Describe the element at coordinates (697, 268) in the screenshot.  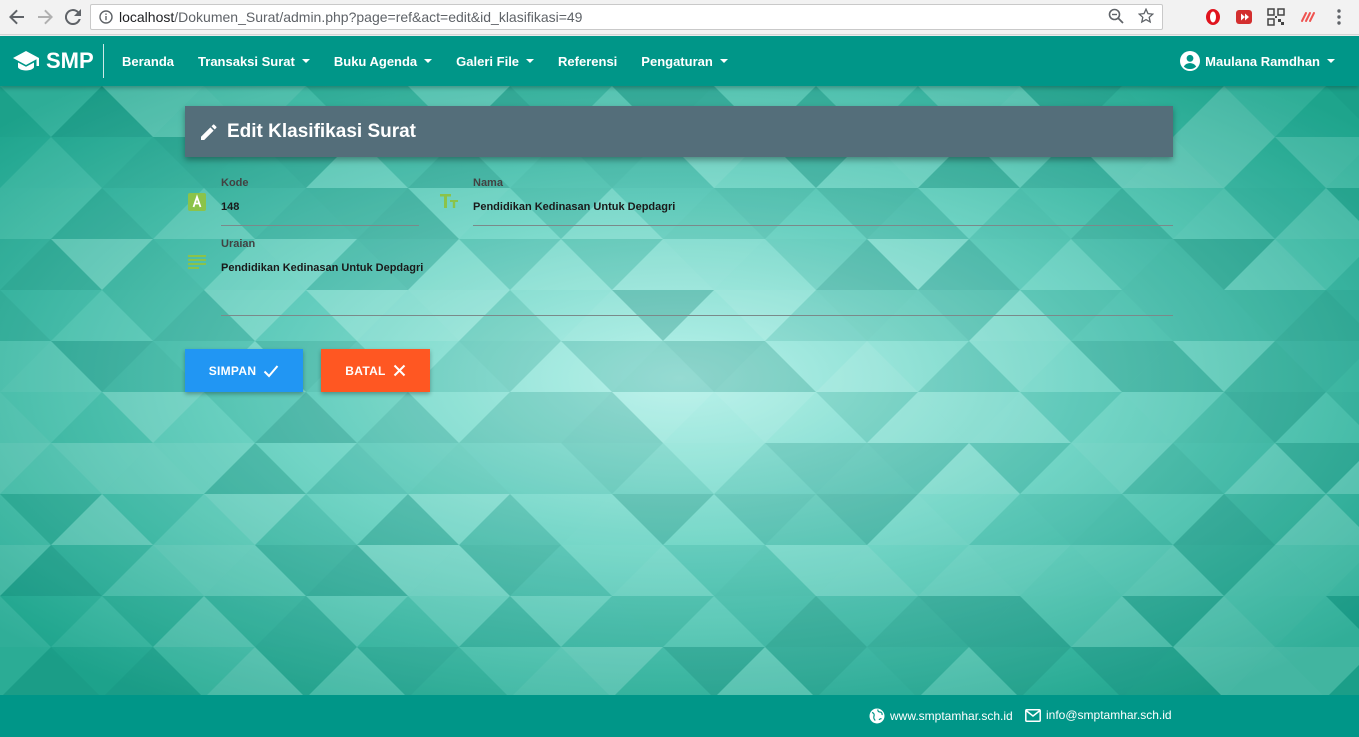
I see `uraian-textarea: Pendidikan Kedinasan Untuk Depdagri` at that location.